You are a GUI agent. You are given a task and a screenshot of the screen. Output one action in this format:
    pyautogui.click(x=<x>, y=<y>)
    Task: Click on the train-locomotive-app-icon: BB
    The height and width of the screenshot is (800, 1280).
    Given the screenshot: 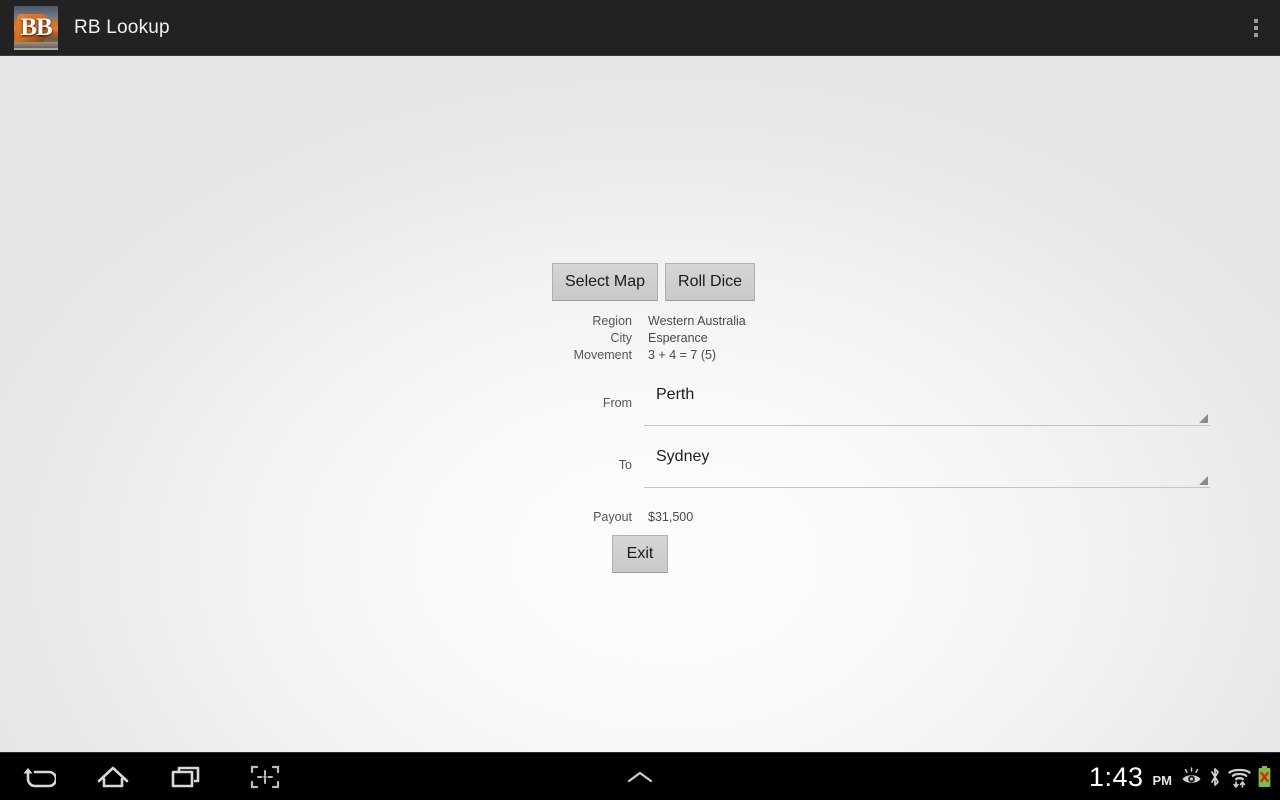 What is the action you would take?
    pyautogui.click(x=36, y=27)
    